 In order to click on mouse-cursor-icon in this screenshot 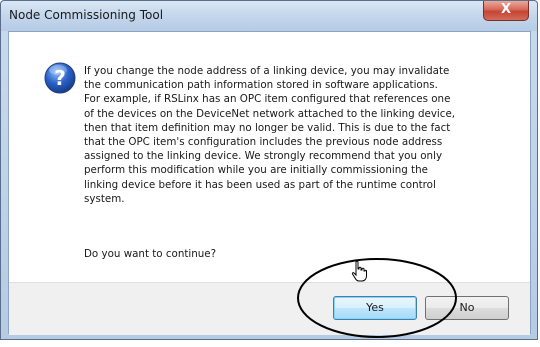, I will do `click(359, 271)`.